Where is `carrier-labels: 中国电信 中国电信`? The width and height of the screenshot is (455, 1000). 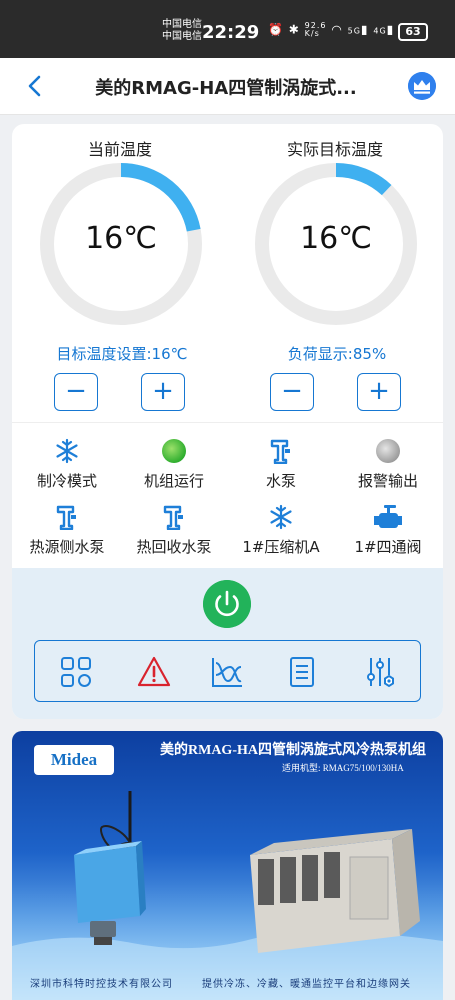 carrier-labels: 中国电信 中国电信 is located at coordinates (182, 31).